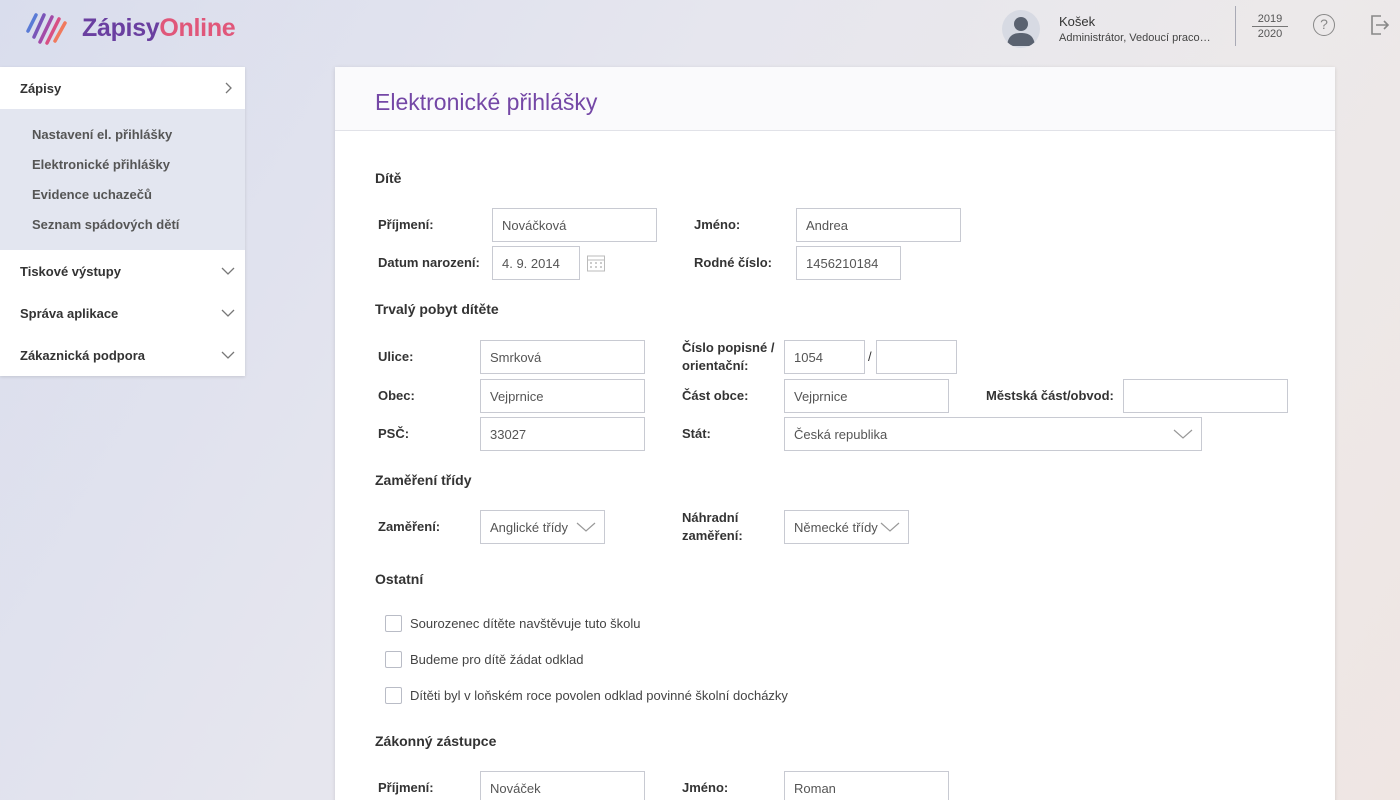 The height and width of the screenshot is (800, 1400). Describe the element at coordinates (728, 356) in the screenshot. I see `house-number-label: Číslo popisné / orientační:` at that location.